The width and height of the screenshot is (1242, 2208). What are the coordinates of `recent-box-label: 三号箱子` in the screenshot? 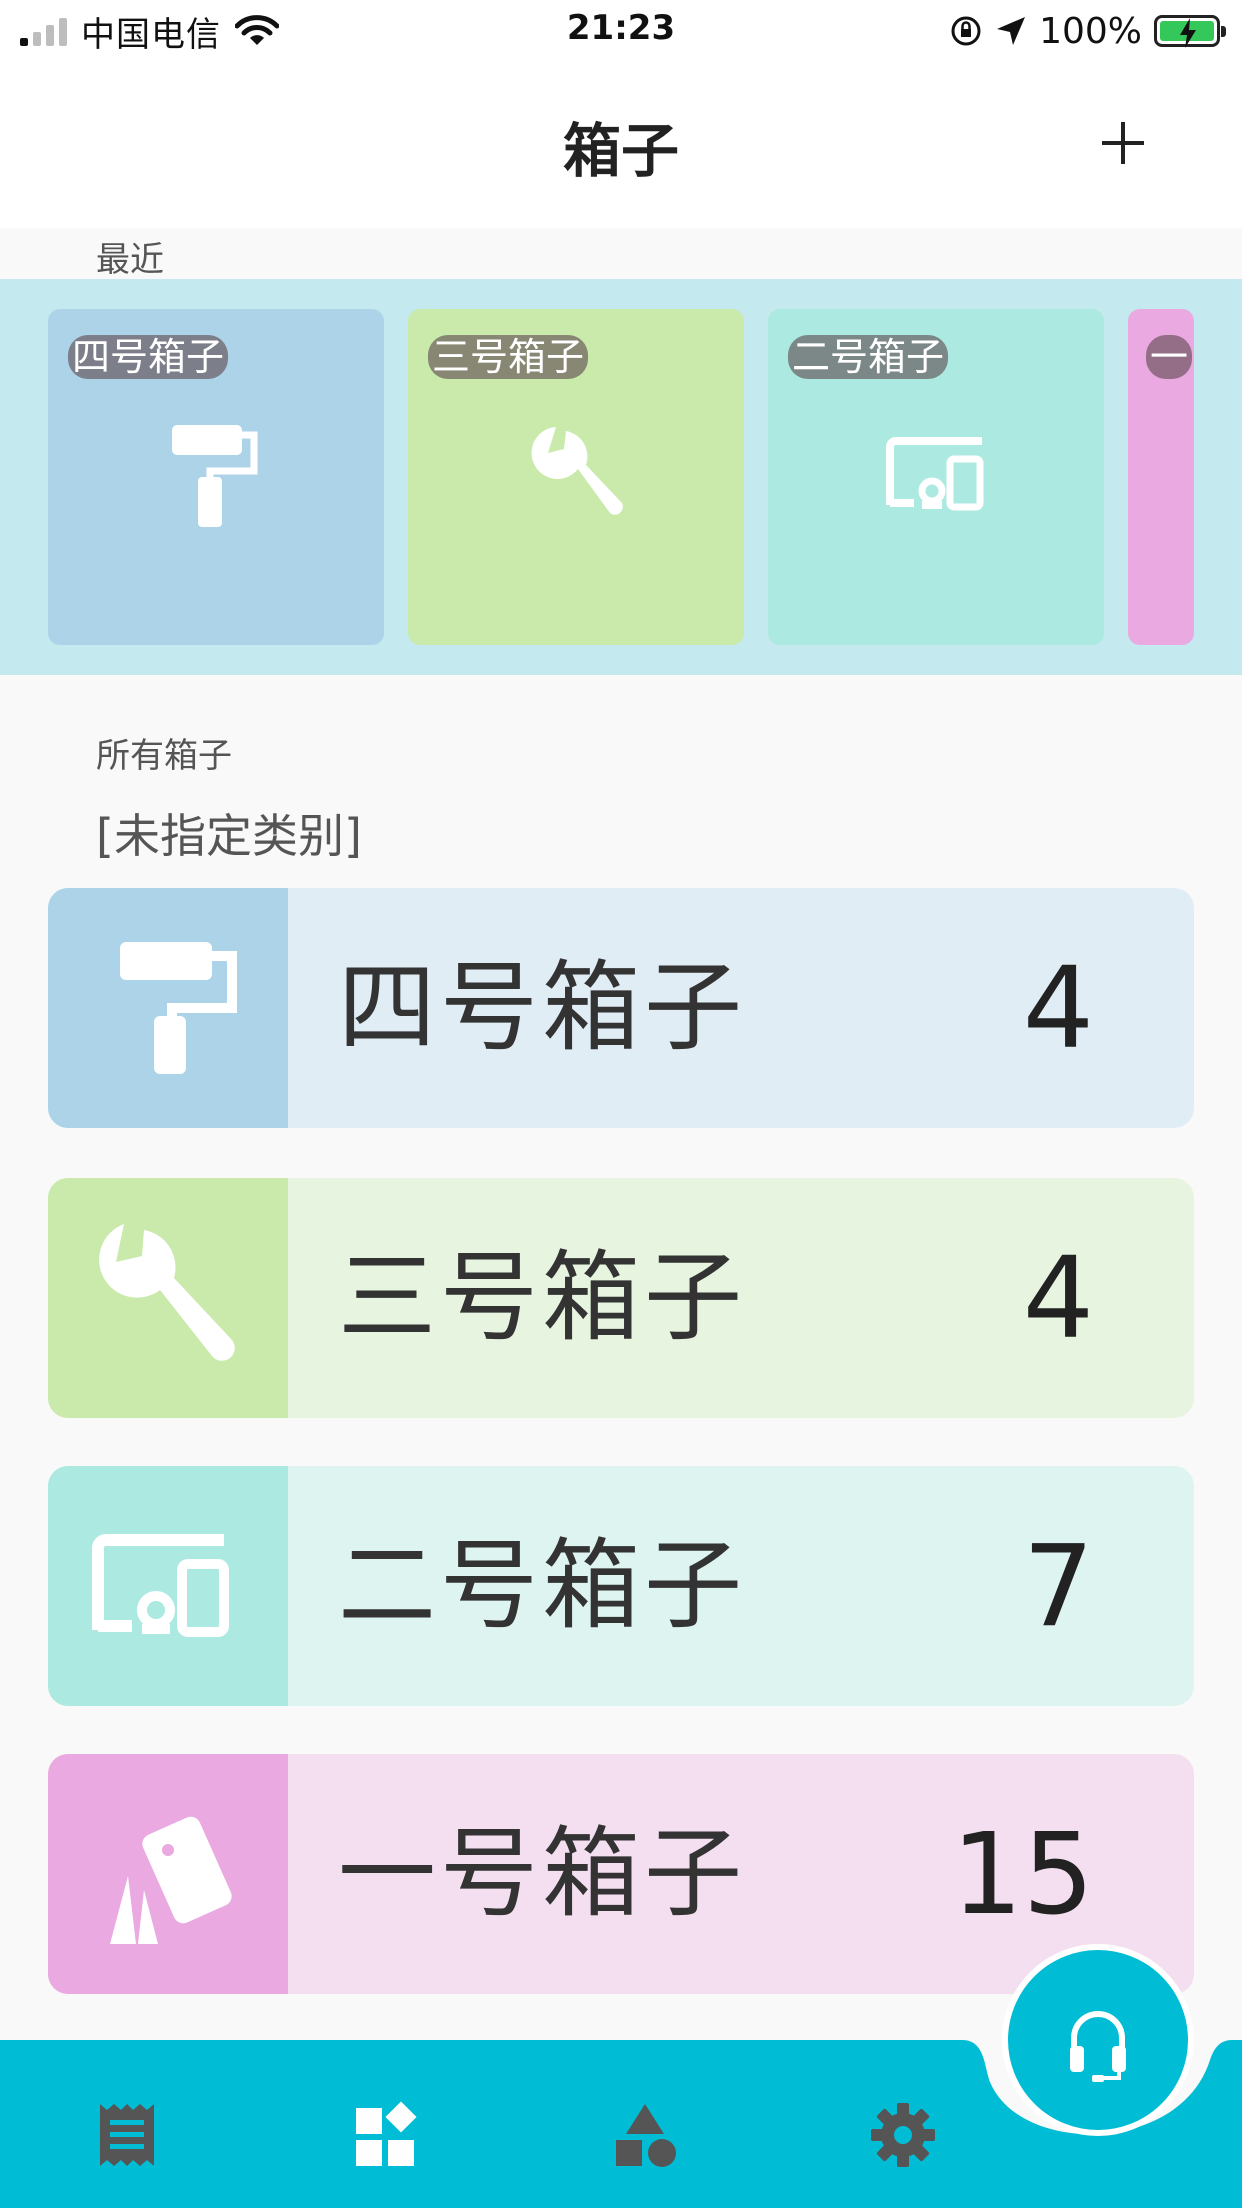 It's located at (508, 357).